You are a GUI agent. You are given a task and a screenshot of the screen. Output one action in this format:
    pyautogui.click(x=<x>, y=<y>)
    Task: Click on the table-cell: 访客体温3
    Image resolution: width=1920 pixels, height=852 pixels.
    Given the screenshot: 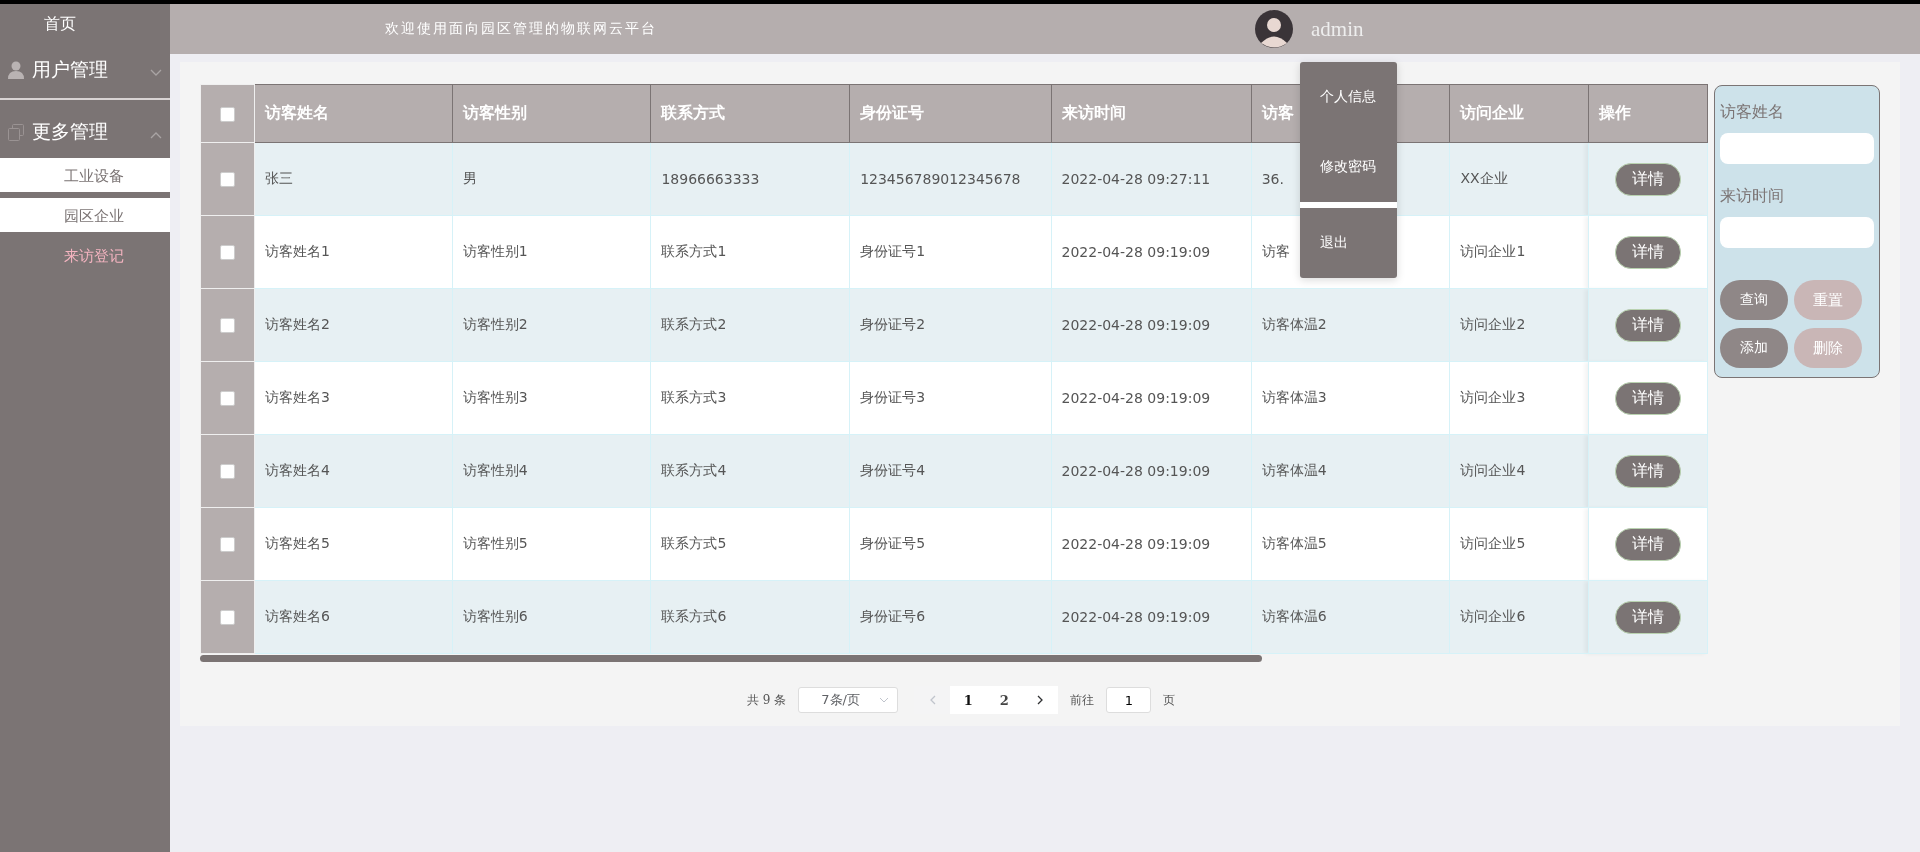 What is the action you would take?
    pyautogui.click(x=1350, y=398)
    